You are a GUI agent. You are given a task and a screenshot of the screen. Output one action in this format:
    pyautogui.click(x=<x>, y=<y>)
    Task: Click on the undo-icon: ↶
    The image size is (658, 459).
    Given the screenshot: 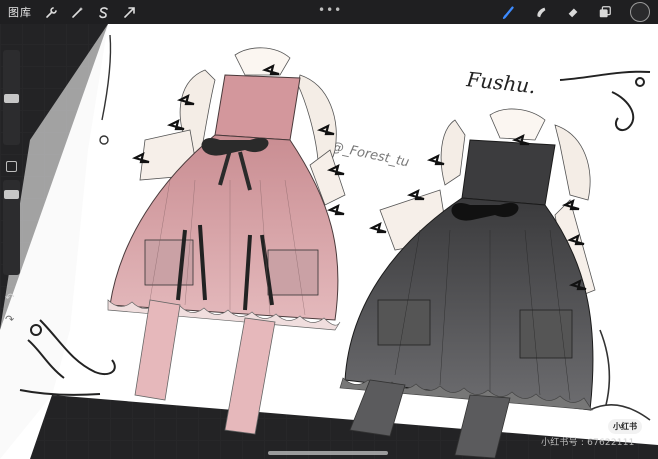 What is the action you would take?
    pyautogui.click(x=9, y=297)
    